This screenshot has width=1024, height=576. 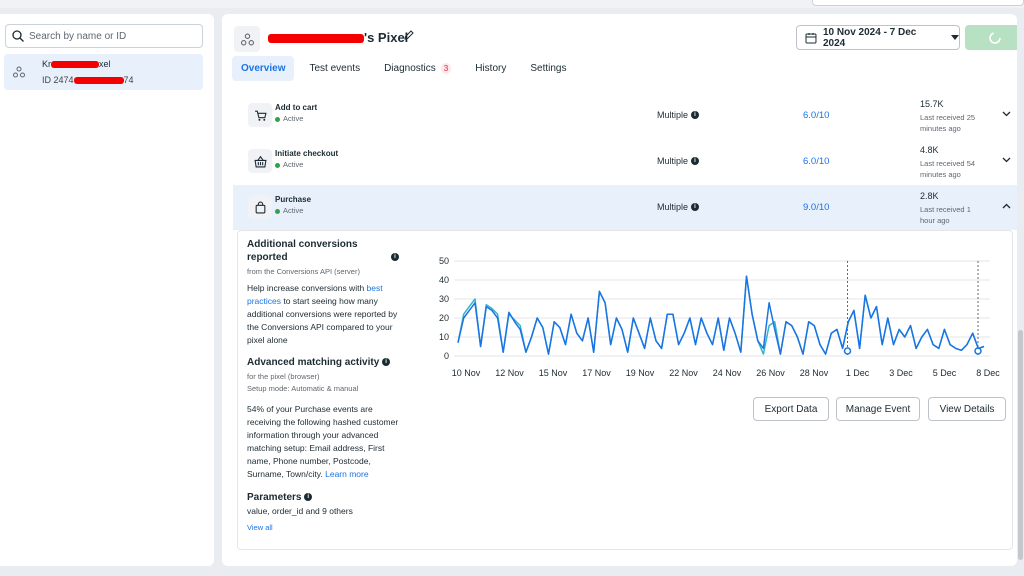 I want to click on spinner-icon, so click(x=995, y=37).